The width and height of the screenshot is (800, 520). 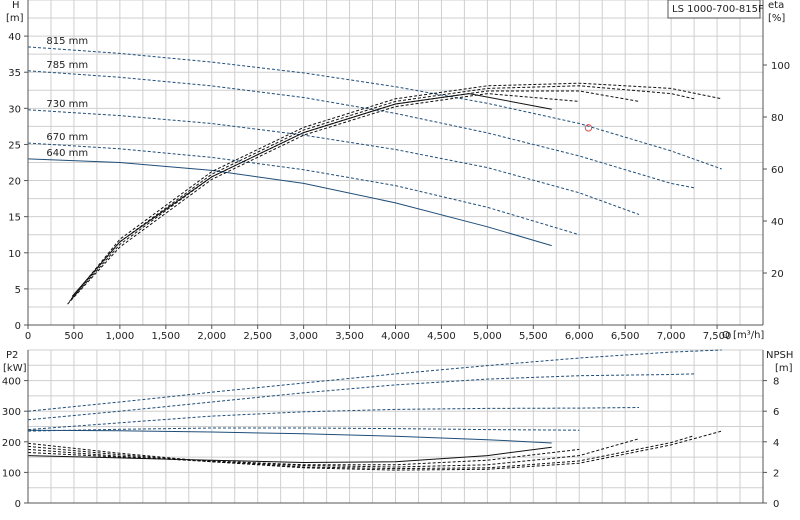 What do you see at coordinates (487, 336) in the screenshot?
I see `x-tick-label: 5,000` at bounding box center [487, 336].